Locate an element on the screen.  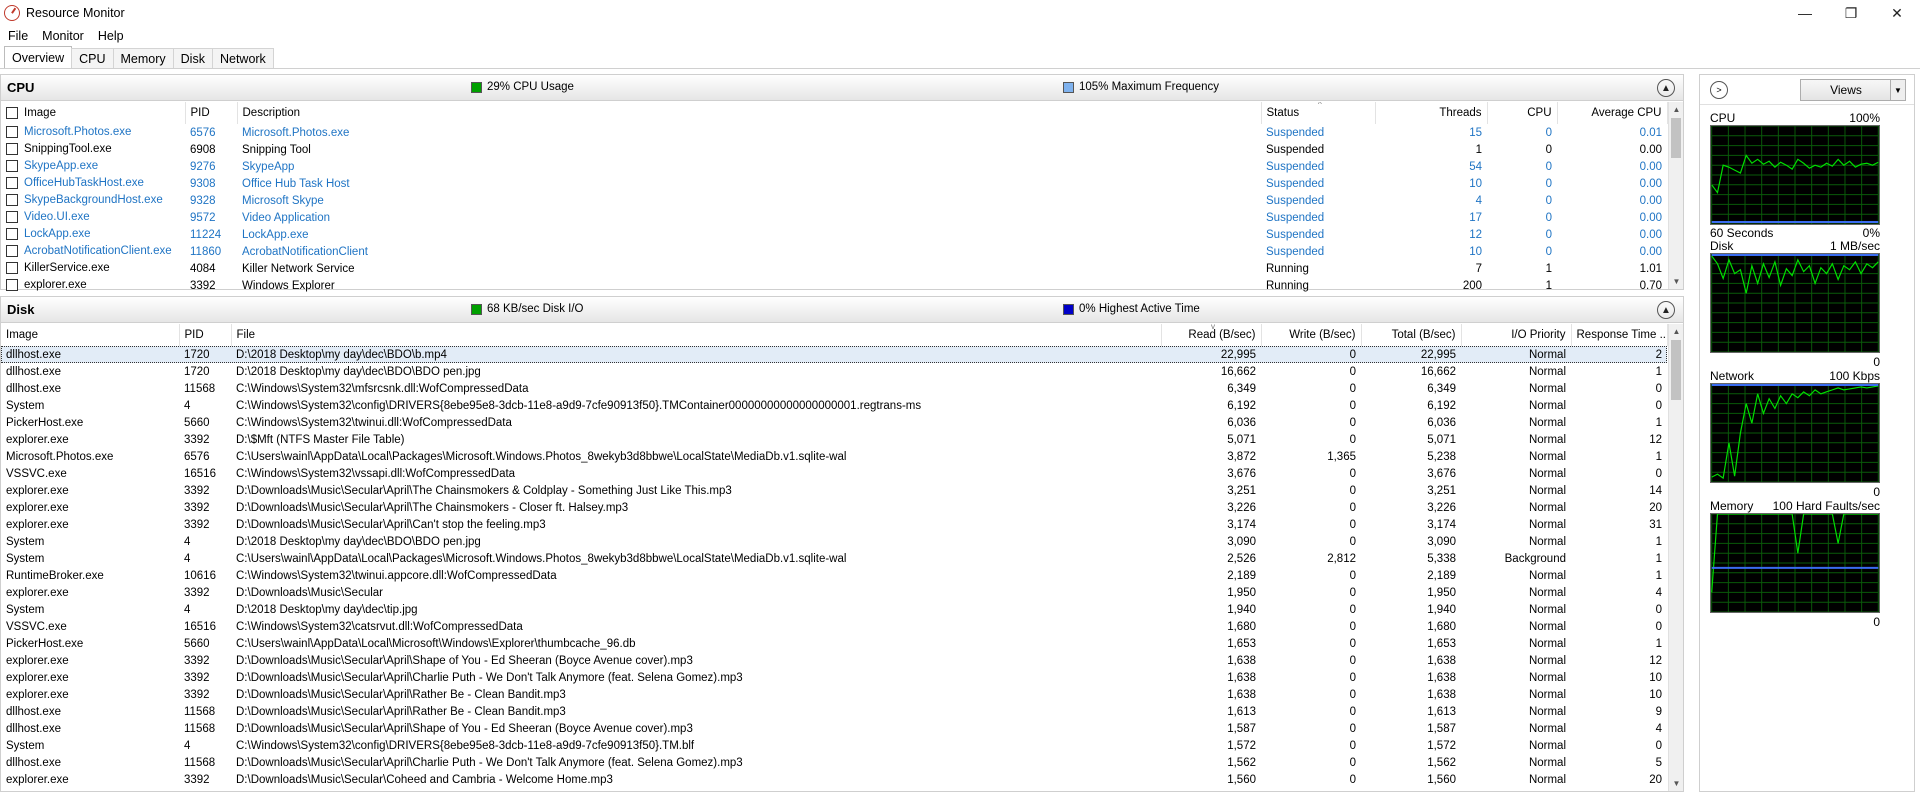
views-button: Views is located at coordinates (1846, 90).